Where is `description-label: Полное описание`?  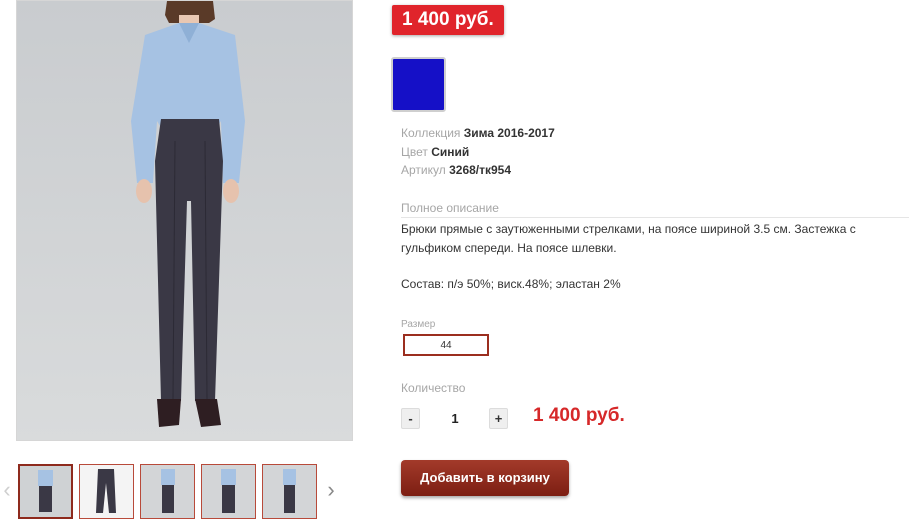
description-label: Полное описание is located at coordinates (450, 208).